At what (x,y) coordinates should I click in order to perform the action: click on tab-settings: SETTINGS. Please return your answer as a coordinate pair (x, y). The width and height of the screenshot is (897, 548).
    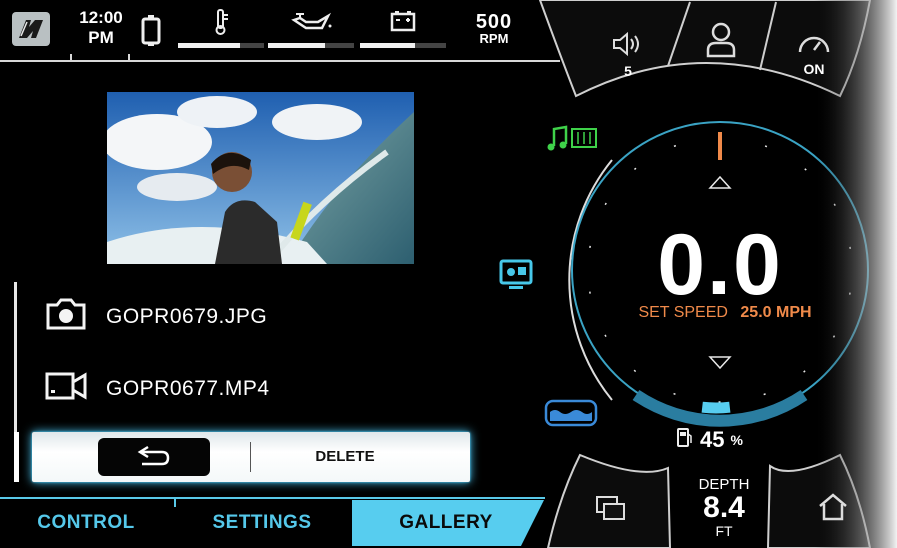
    Looking at the image, I should click on (262, 523).